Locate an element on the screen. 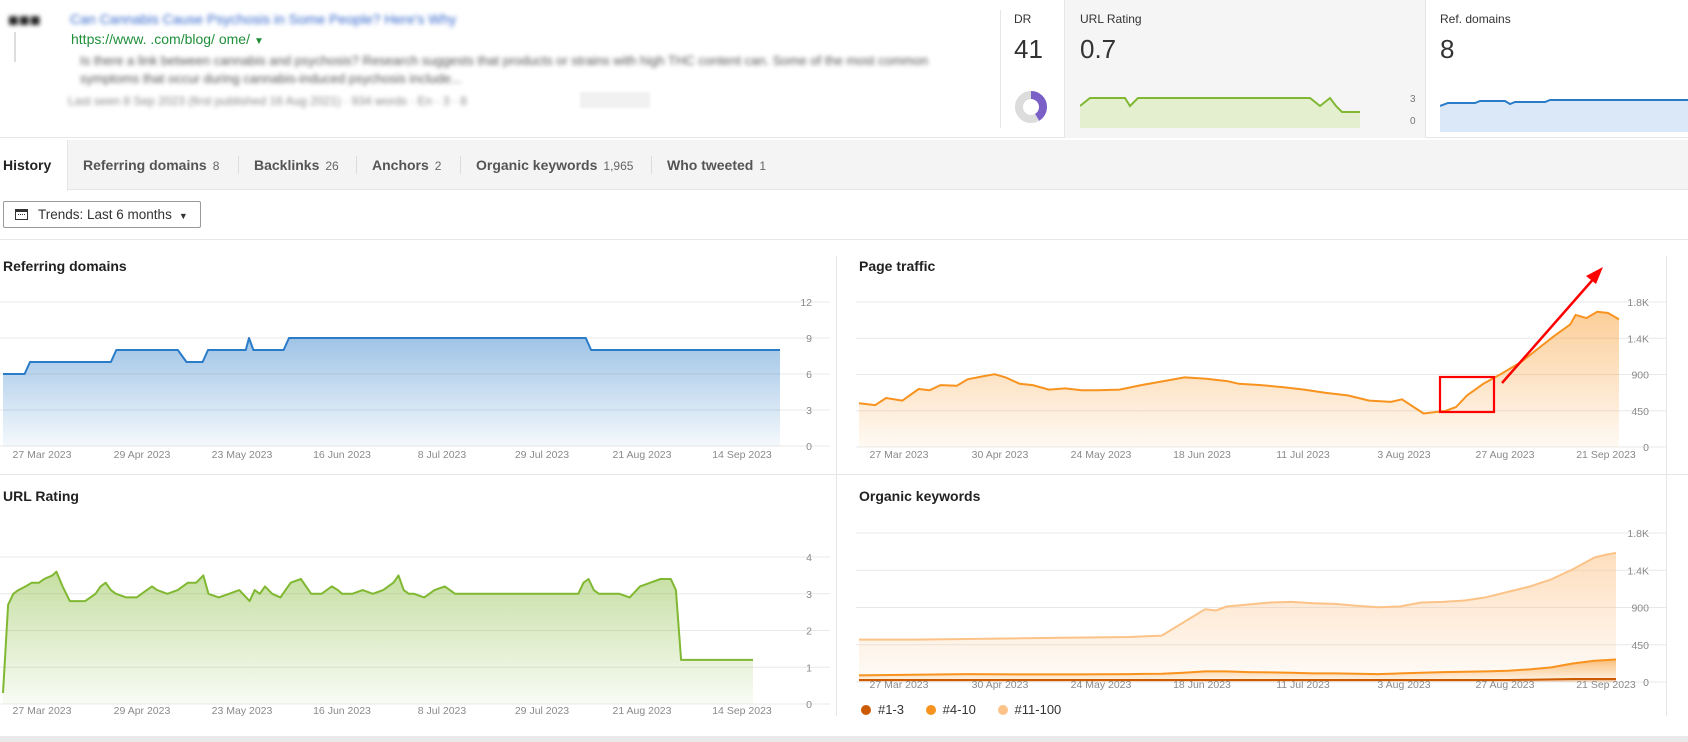  ref-domains-value: 8 is located at coordinates (1447, 49).